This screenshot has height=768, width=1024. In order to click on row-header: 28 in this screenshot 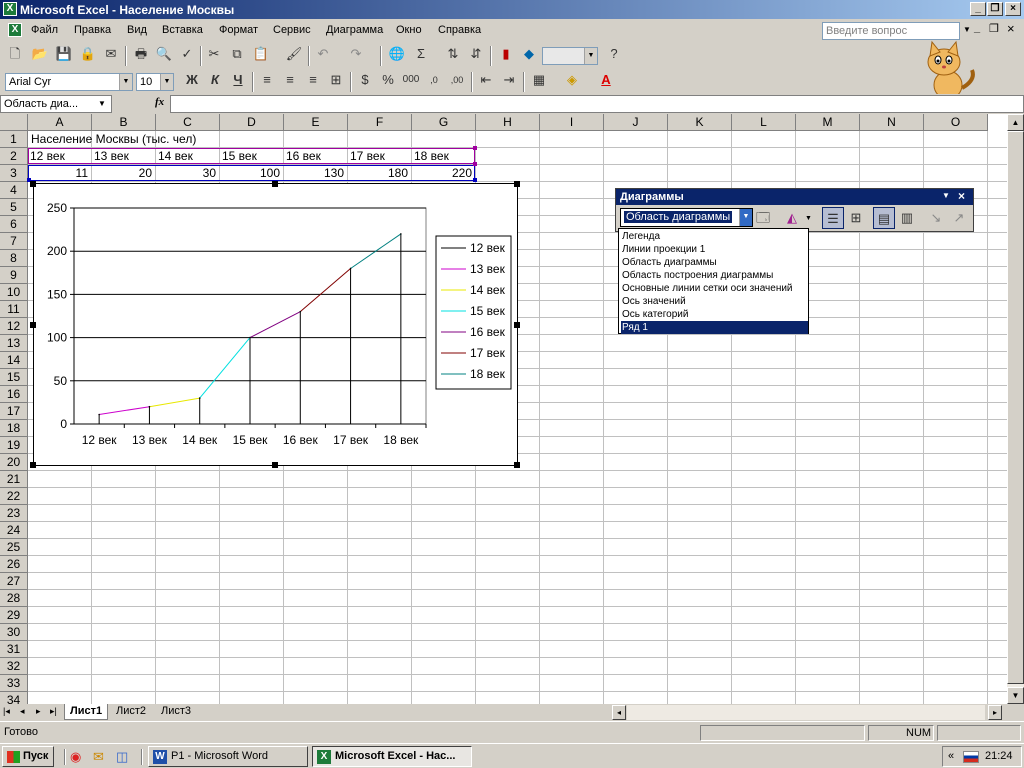, I will do `click(14, 598)`.